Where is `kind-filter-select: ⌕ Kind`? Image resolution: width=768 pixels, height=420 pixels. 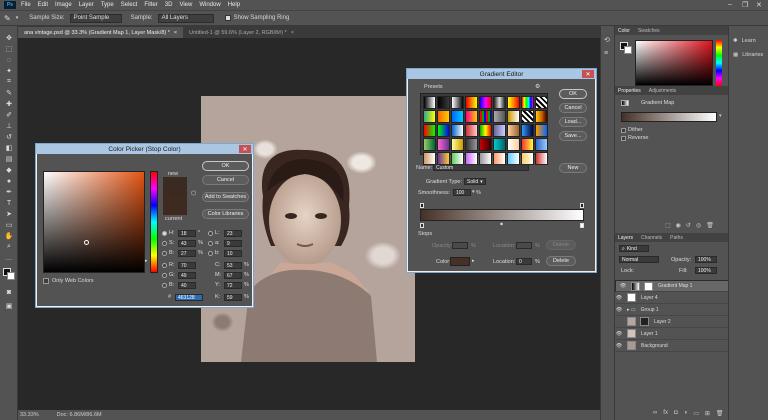
kind-filter-select: ⌕ Kind is located at coordinates (634, 248).